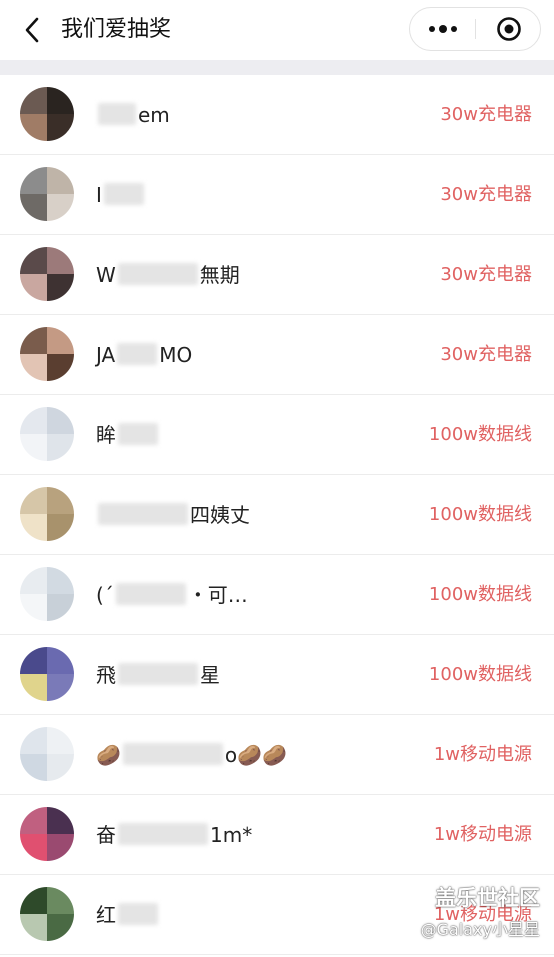  What do you see at coordinates (219, 275) in the screenshot?
I see `winner-name-end: 無期` at bounding box center [219, 275].